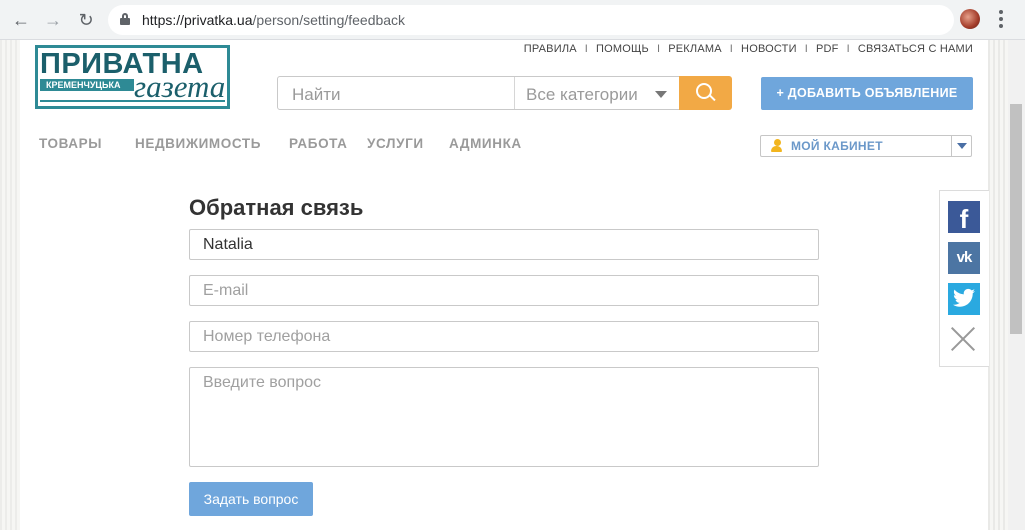 This screenshot has height=530, width=1025. What do you see at coordinates (132, 77) in the screenshot?
I see `site-logo: ПРИВАТНА КРЕМЕНЧУЦЬКА газета` at bounding box center [132, 77].